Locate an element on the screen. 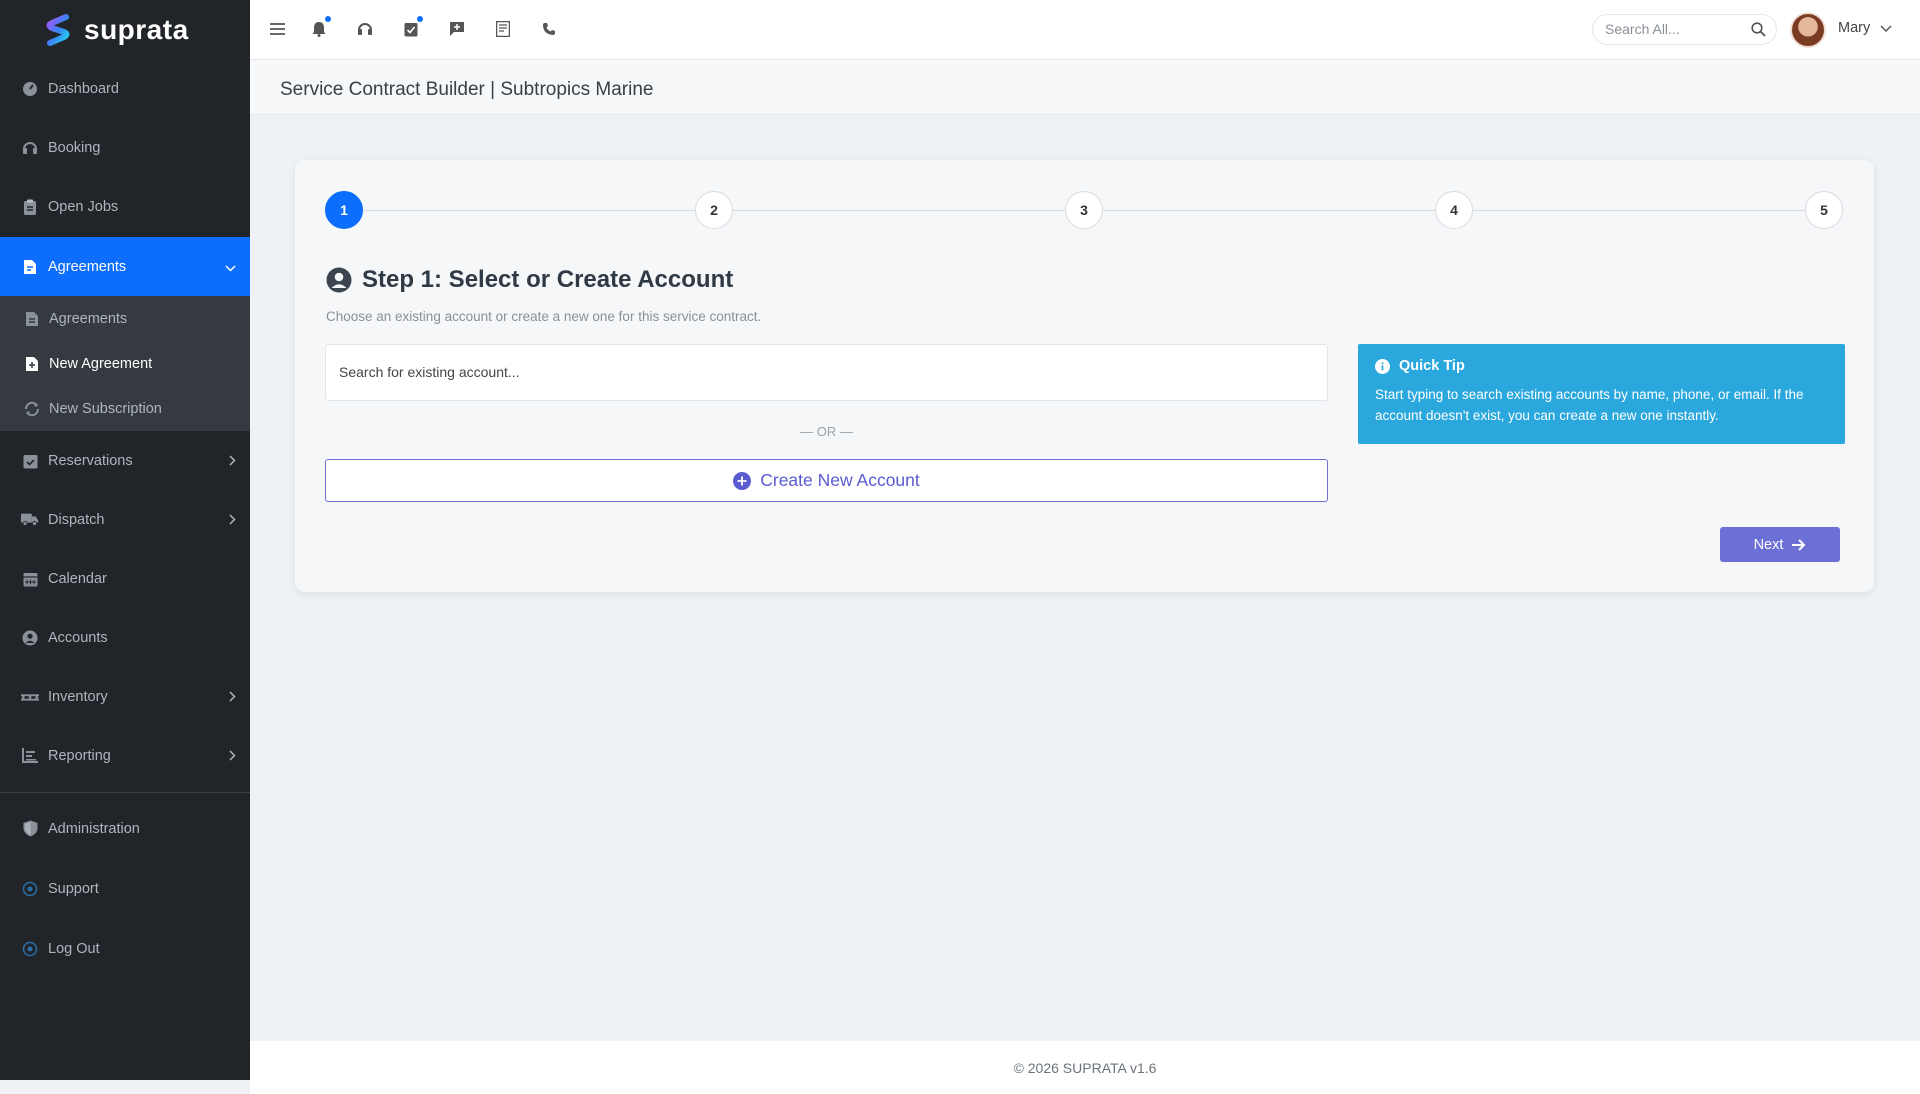 Image resolution: width=1920 pixels, height=1094 pixels. menu-icon is located at coordinates (277, 29).